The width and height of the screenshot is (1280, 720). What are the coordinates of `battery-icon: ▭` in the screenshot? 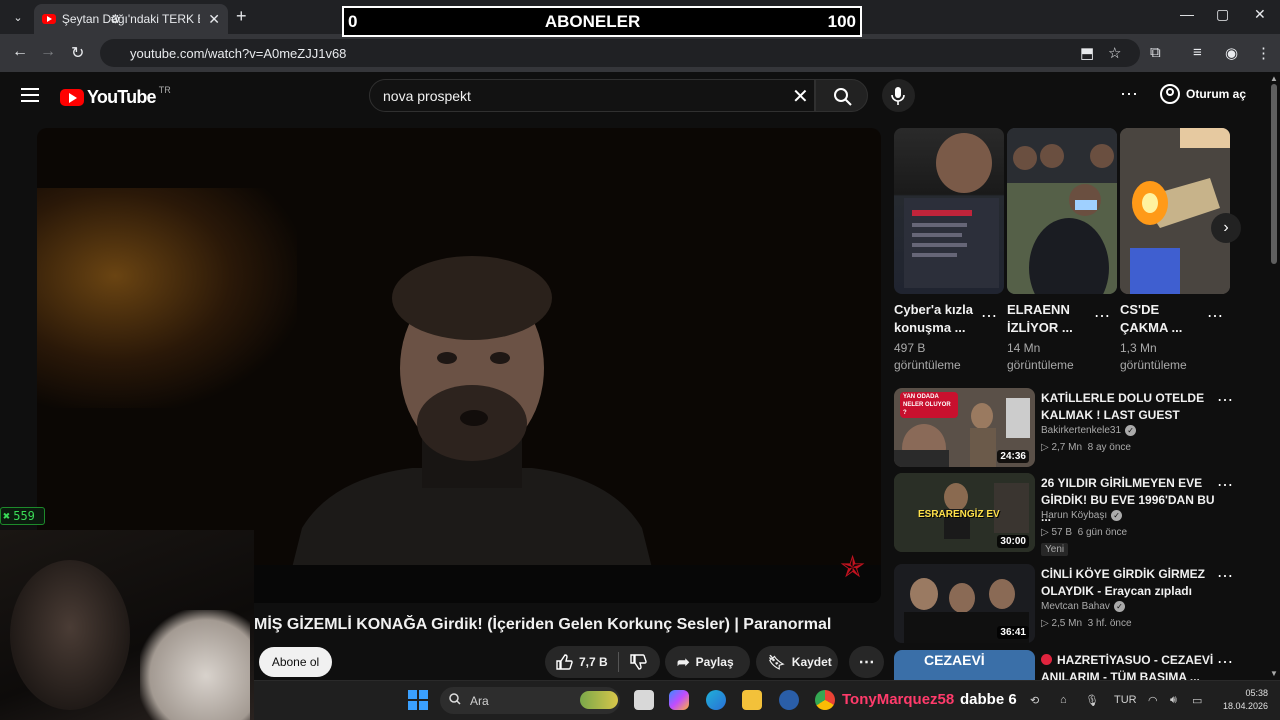 It's located at (1197, 700).